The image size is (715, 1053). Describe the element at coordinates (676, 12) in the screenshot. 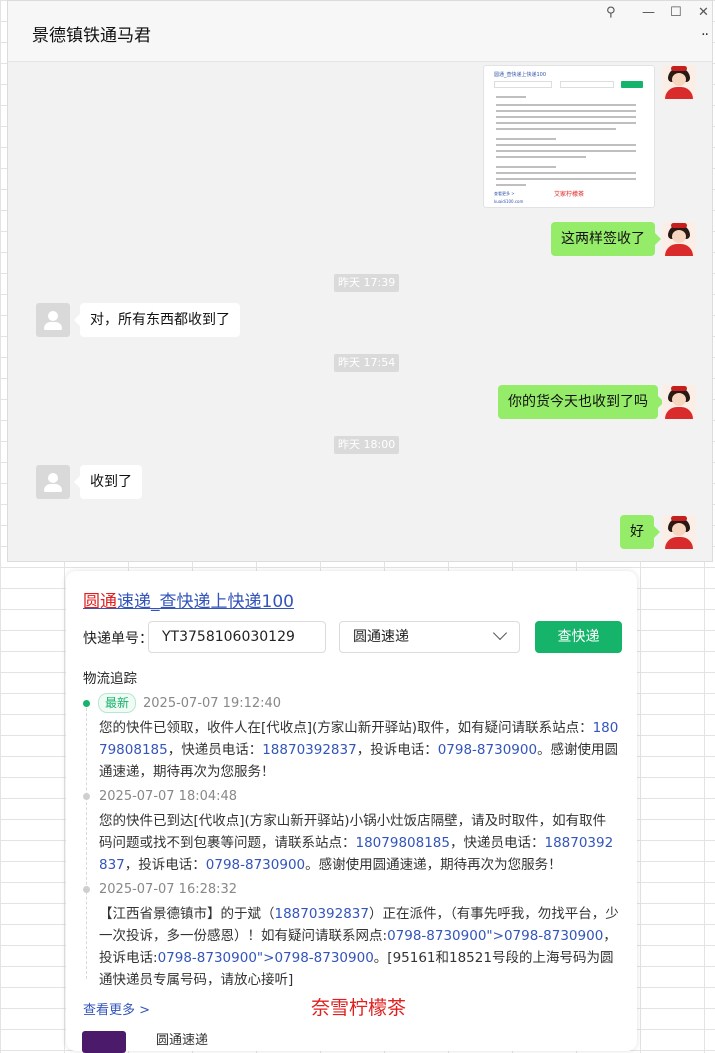

I see `maximize-icon: ☐` at that location.